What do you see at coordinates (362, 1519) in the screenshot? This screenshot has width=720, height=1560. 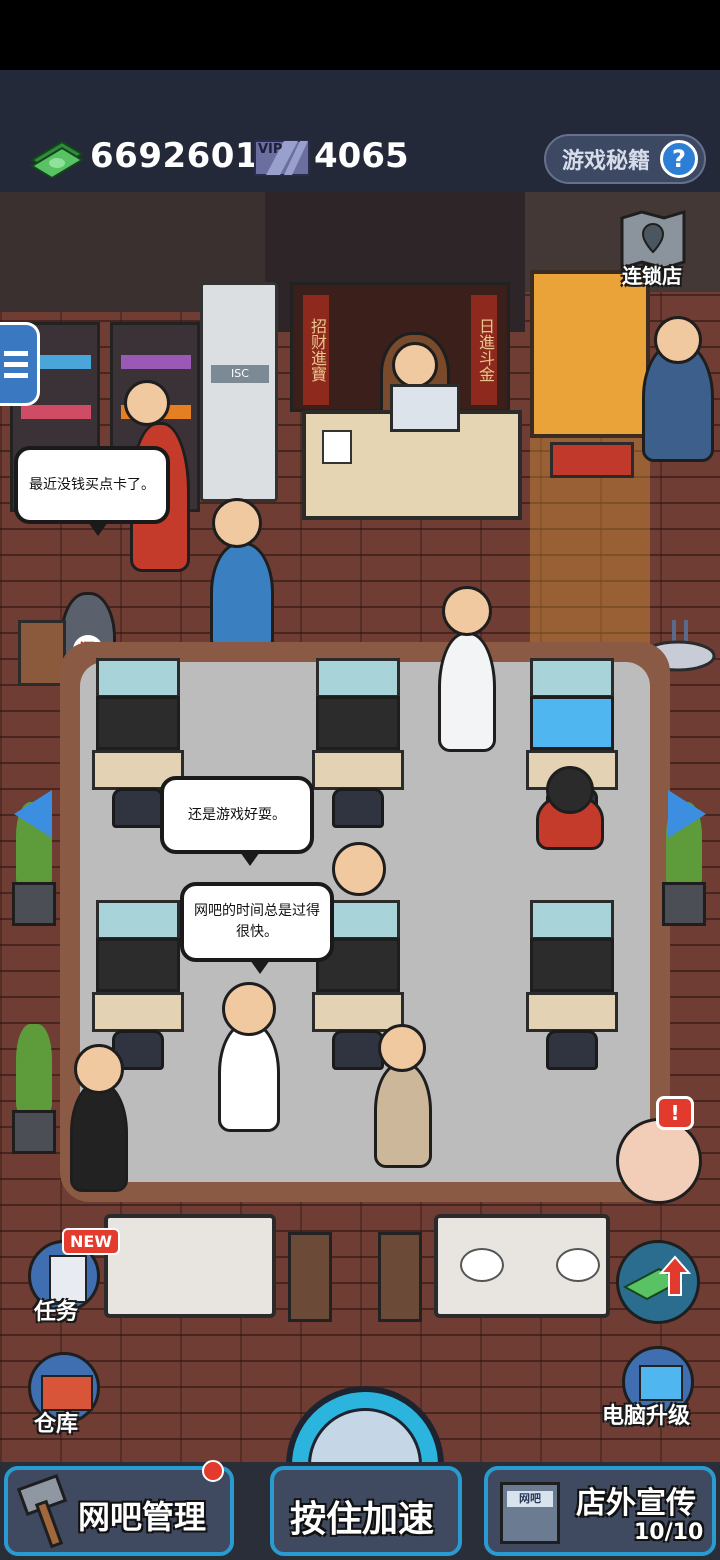 I see `hold-to-speed-label: 按住加速` at bounding box center [362, 1519].